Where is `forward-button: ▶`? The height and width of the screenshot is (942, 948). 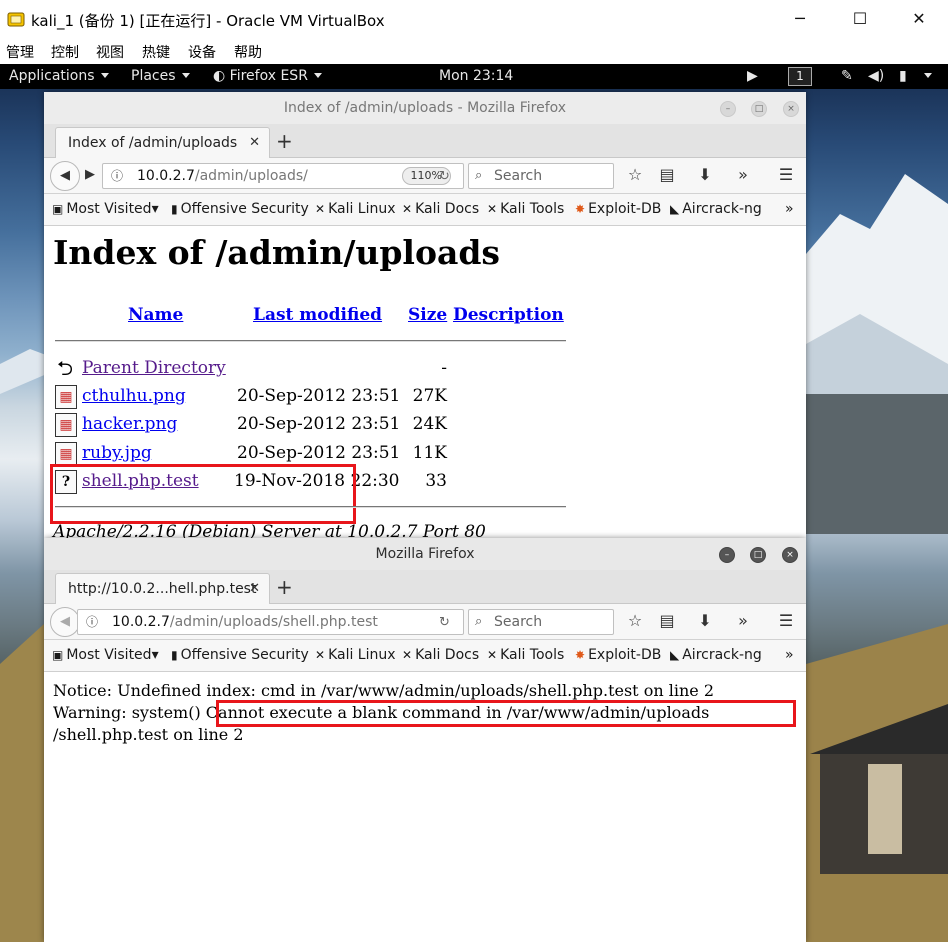
forward-button: ▶ is located at coordinates (90, 175).